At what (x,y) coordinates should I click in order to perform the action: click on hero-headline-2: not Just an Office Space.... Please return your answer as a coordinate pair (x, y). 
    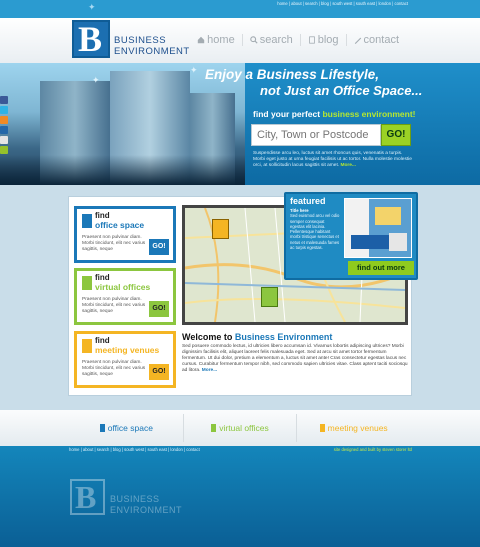
    Looking at the image, I should click on (341, 90).